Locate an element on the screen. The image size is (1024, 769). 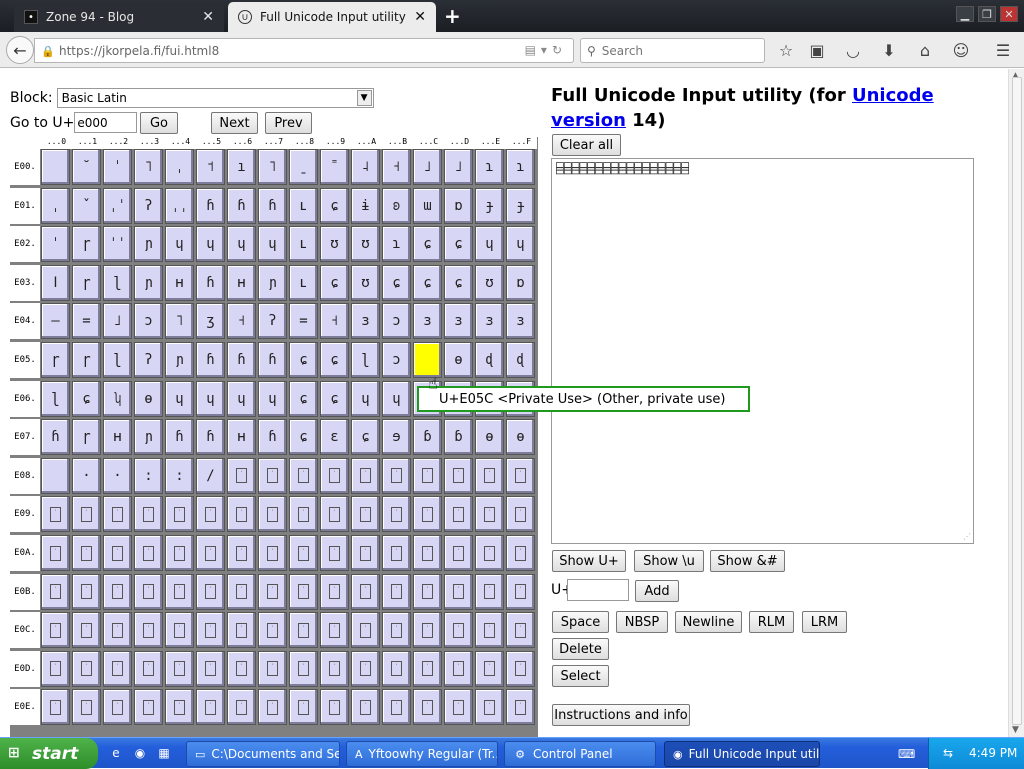
char-cell: ˇ is located at coordinates (86, 205).